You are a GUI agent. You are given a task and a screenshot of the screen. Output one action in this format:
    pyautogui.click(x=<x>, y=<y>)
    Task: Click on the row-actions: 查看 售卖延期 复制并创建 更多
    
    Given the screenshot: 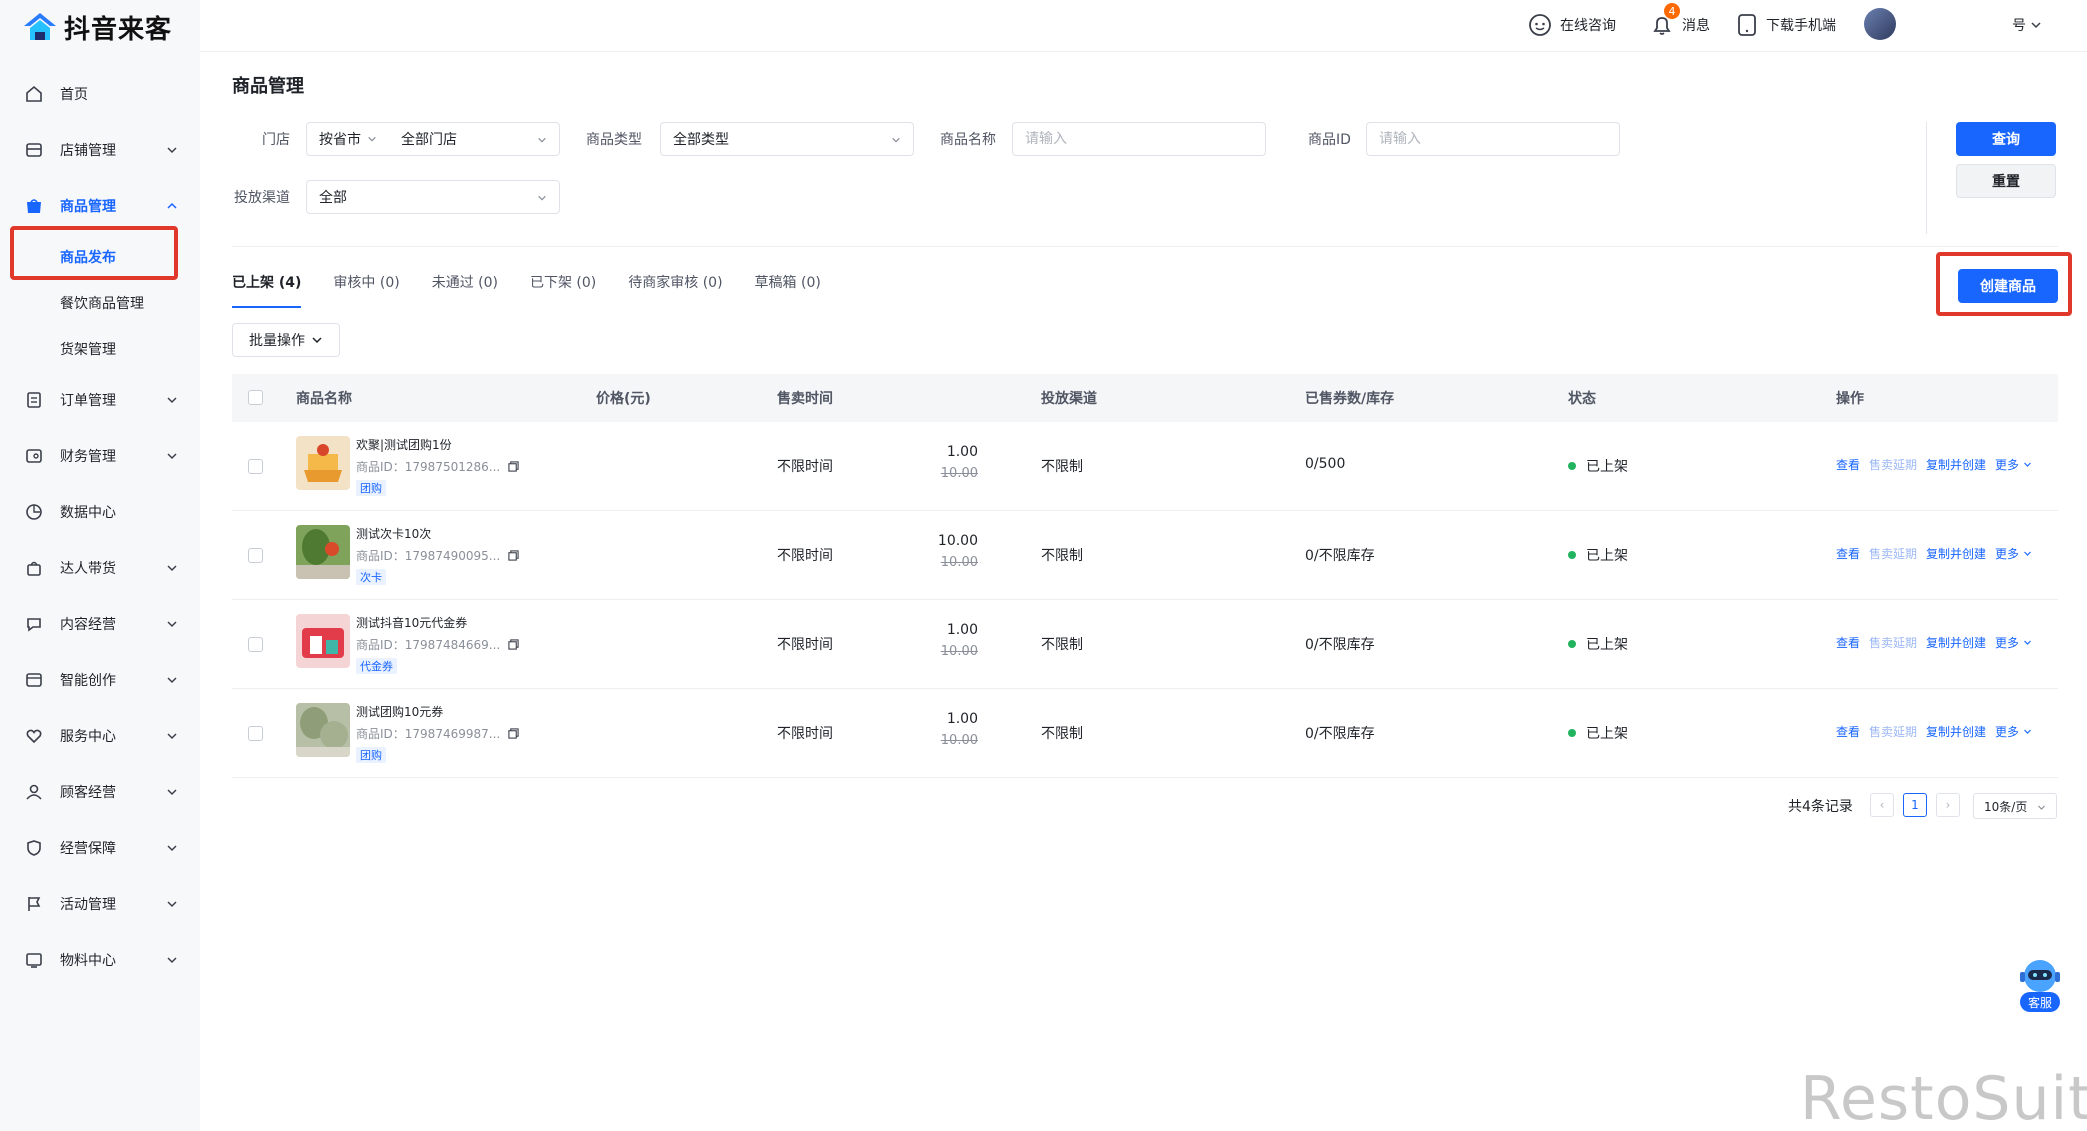 What is the action you would take?
    pyautogui.click(x=1938, y=464)
    